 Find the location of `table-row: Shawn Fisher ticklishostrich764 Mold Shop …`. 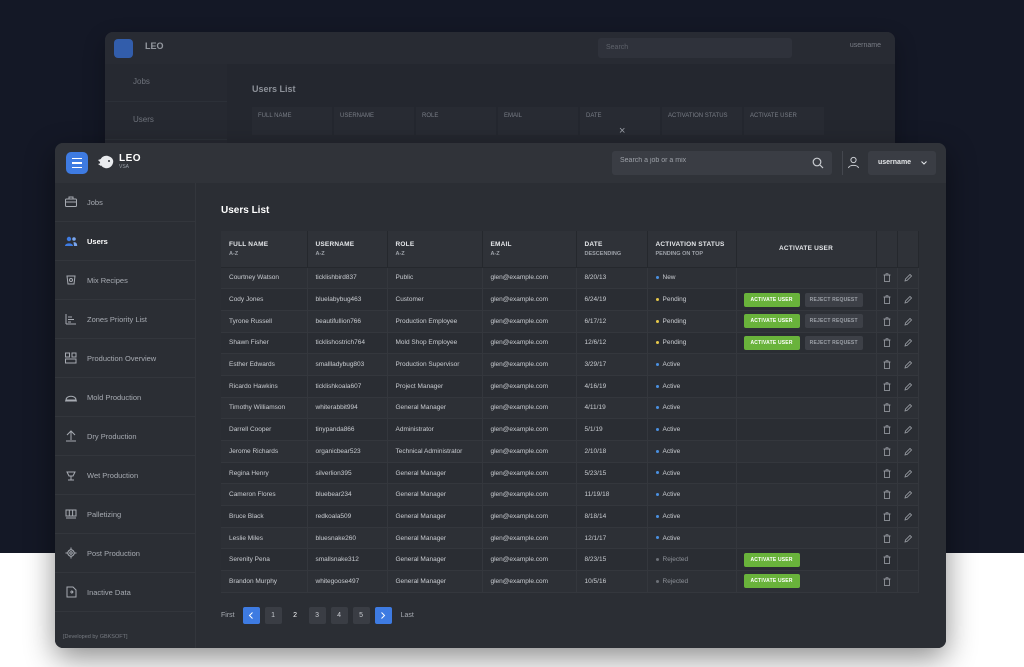

table-row: Shawn Fisher ticklishostrich764 Mold Shop … is located at coordinates (570, 343).